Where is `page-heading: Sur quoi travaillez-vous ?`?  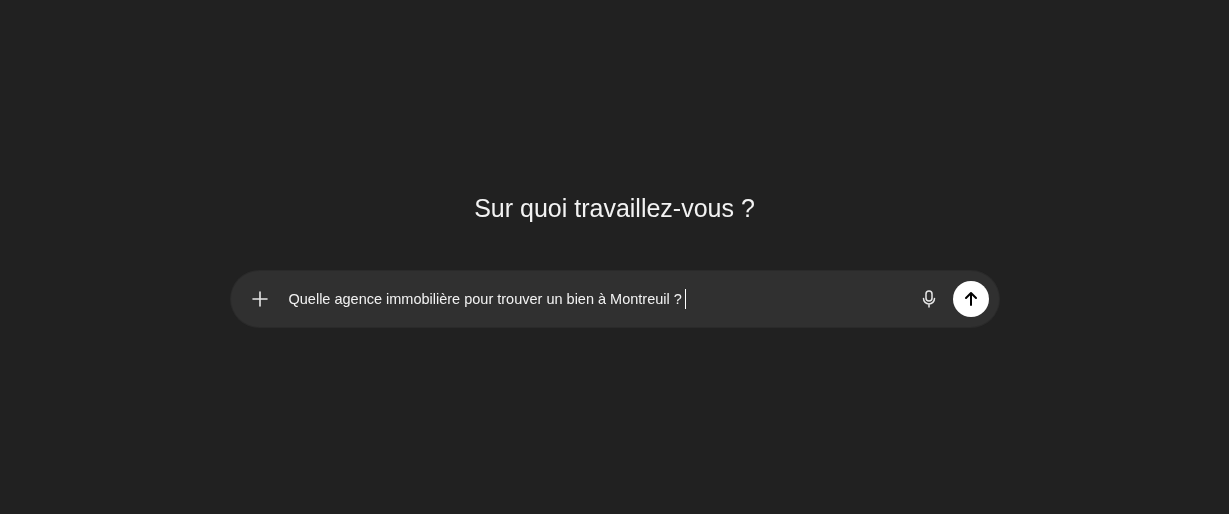 page-heading: Sur quoi travaillez-vous ? is located at coordinates (614, 208).